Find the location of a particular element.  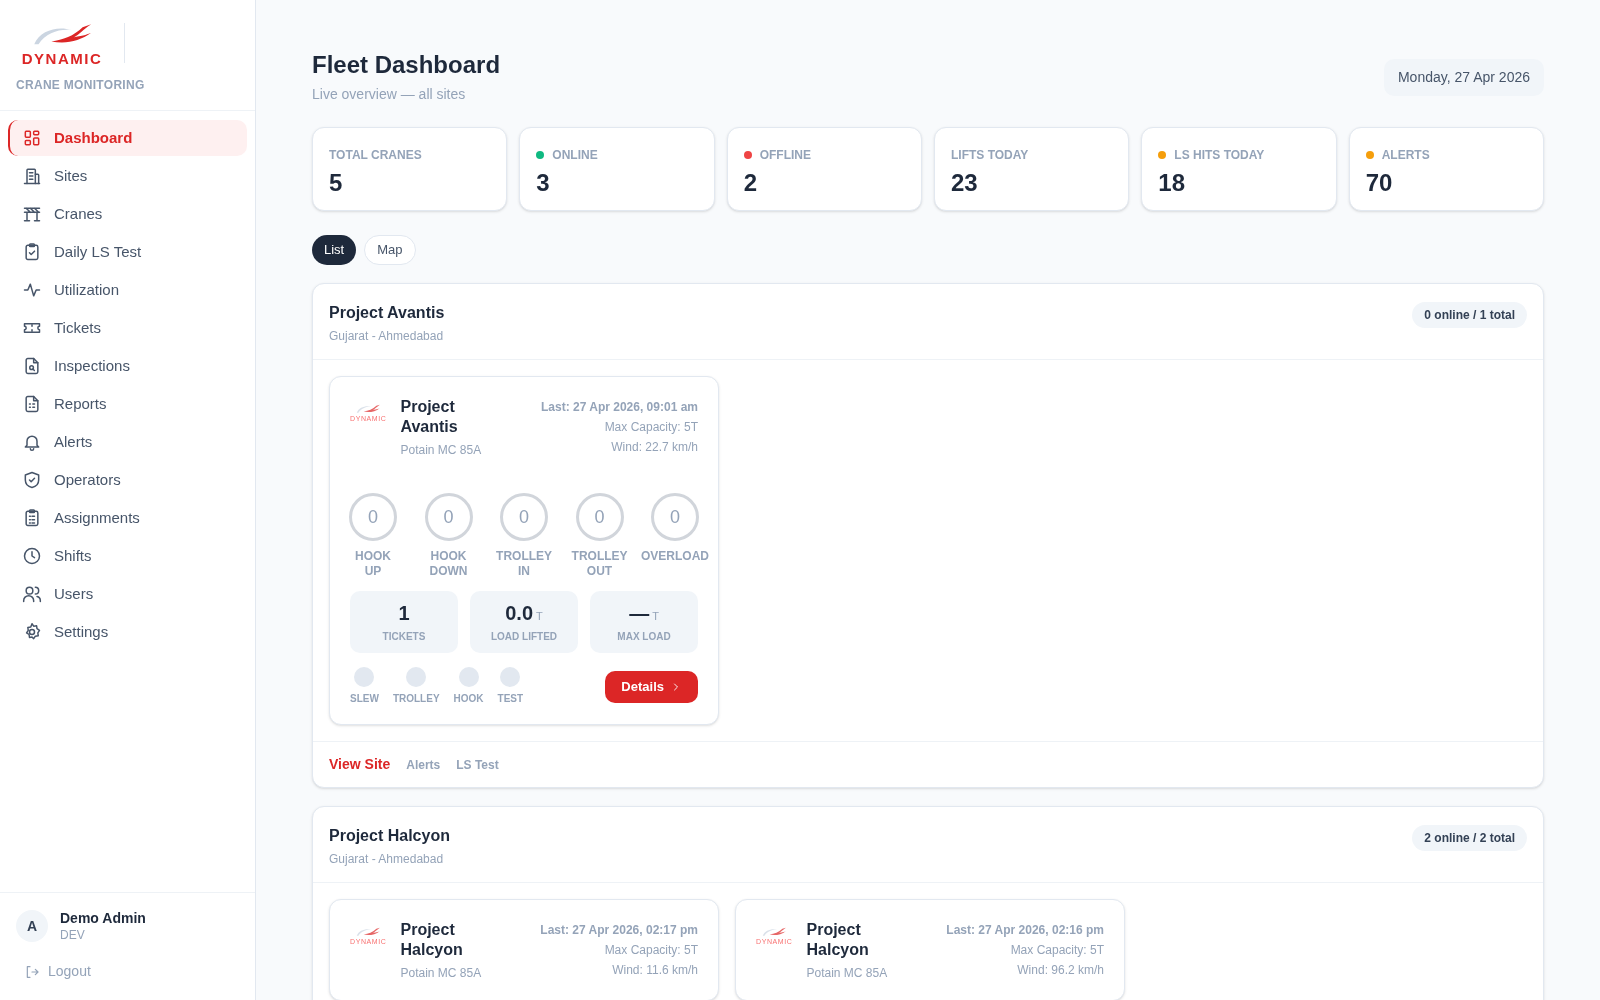

date-badge: Monday, 27 Apr 2026 is located at coordinates (1463, 77).